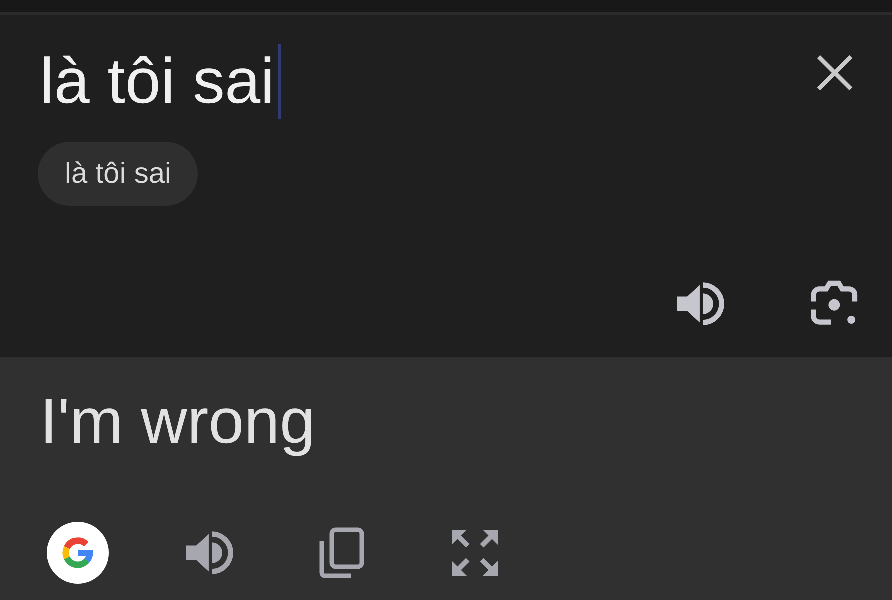 The height and width of the screenshot is (600, 892). I want to click on suggestion-chip: là tôi sai, so click(118, 174).